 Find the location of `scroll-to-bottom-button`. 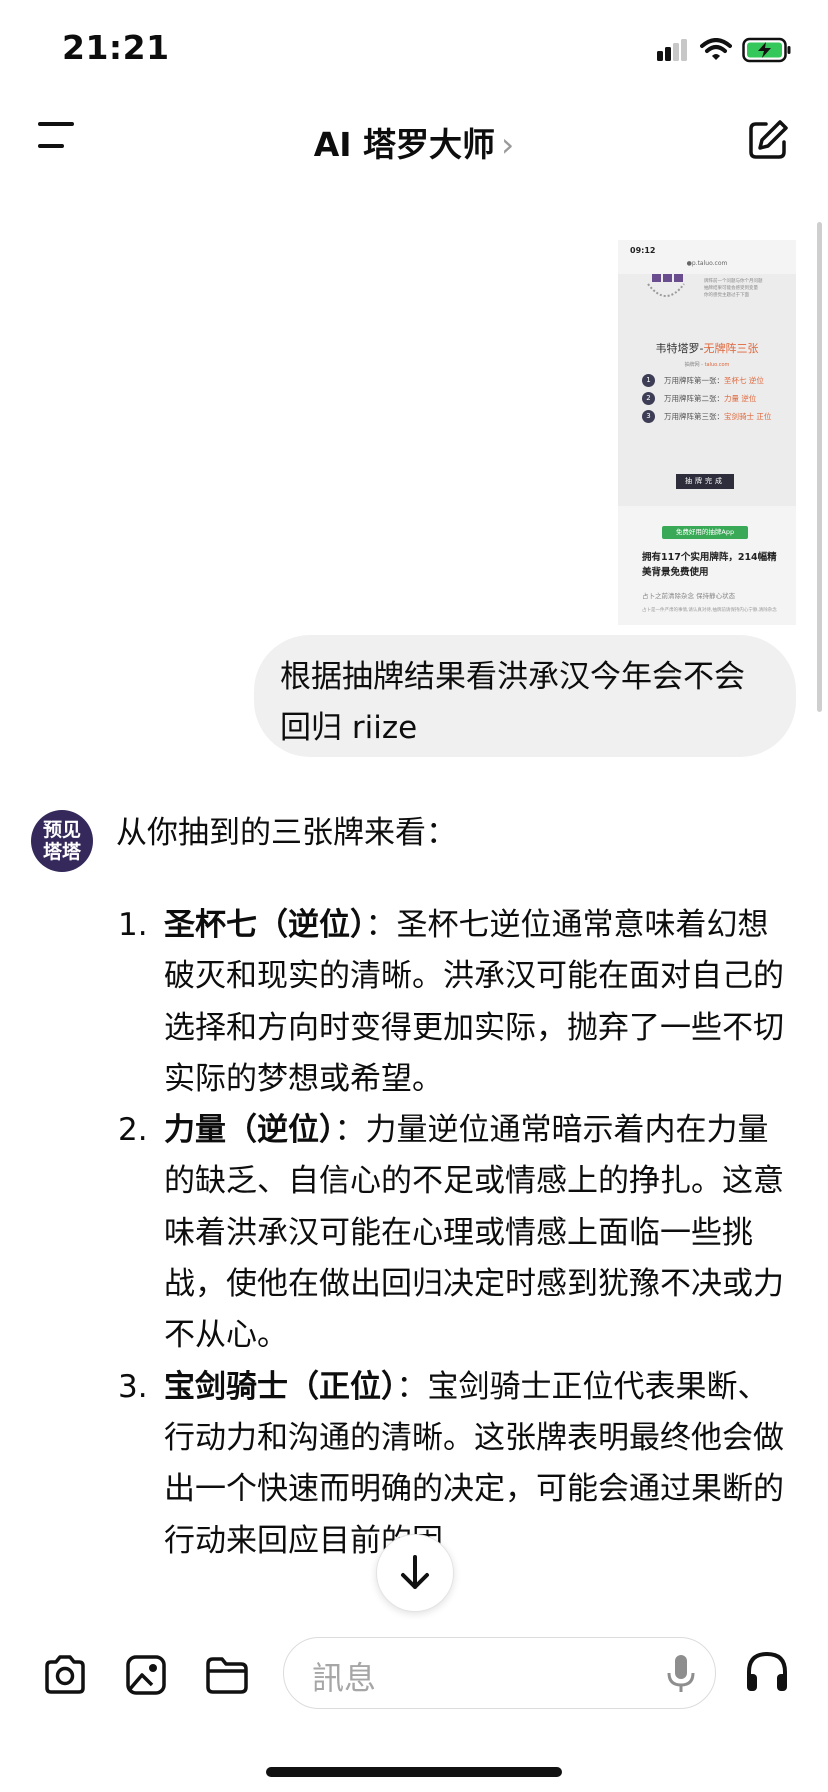

scroll-to-bottom-button is located at coordinates (415, 1573).